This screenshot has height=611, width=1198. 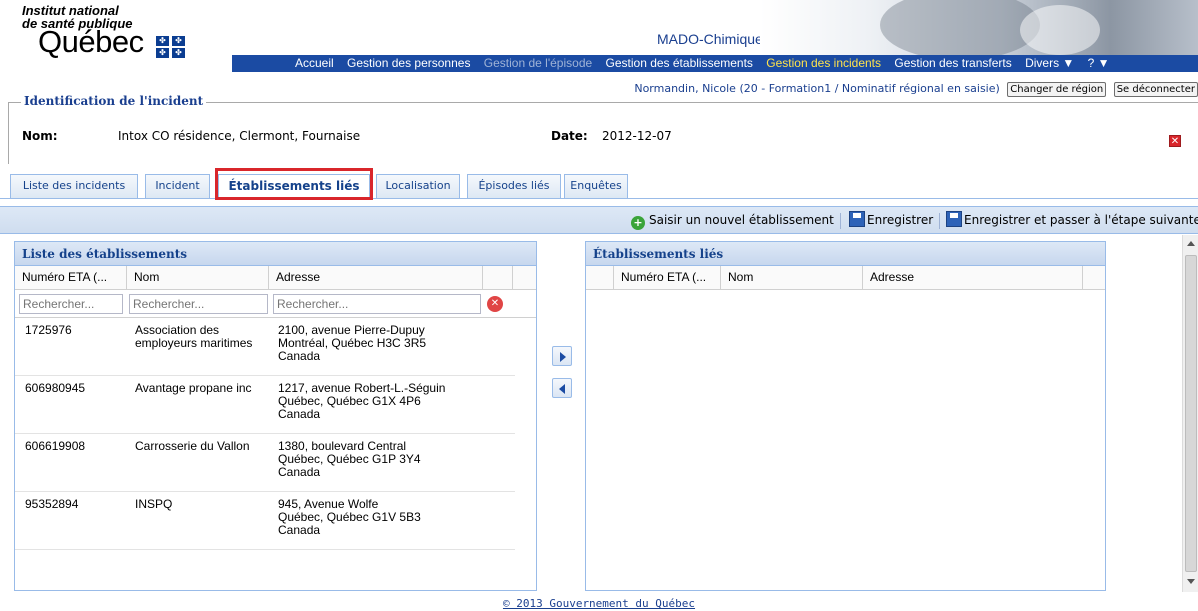 I want to click on add-to-linked-button, so click(x=562, y=356).